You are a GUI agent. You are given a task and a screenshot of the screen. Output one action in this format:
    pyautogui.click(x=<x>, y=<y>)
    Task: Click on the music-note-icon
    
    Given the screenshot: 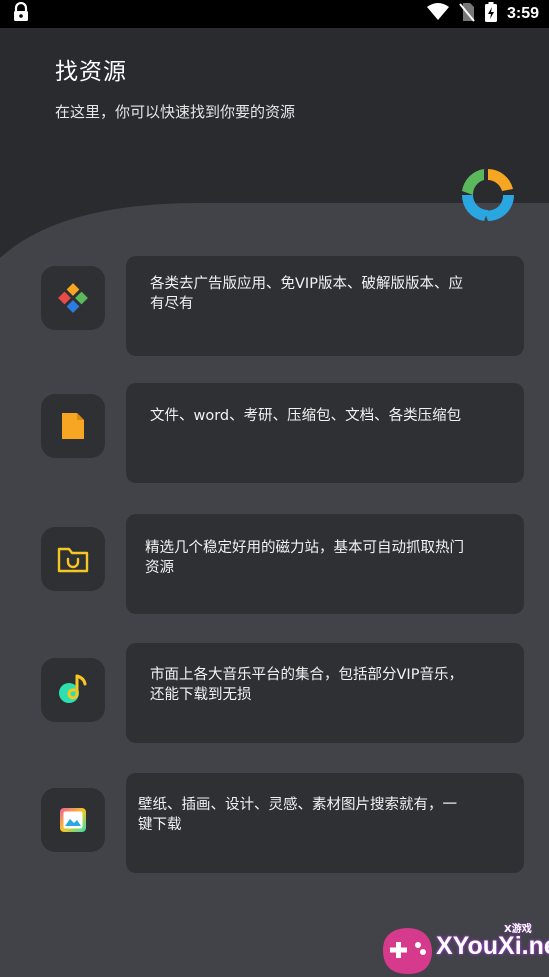 What is the action you would take?
    pyautogui.click(x=73, y=690)
    